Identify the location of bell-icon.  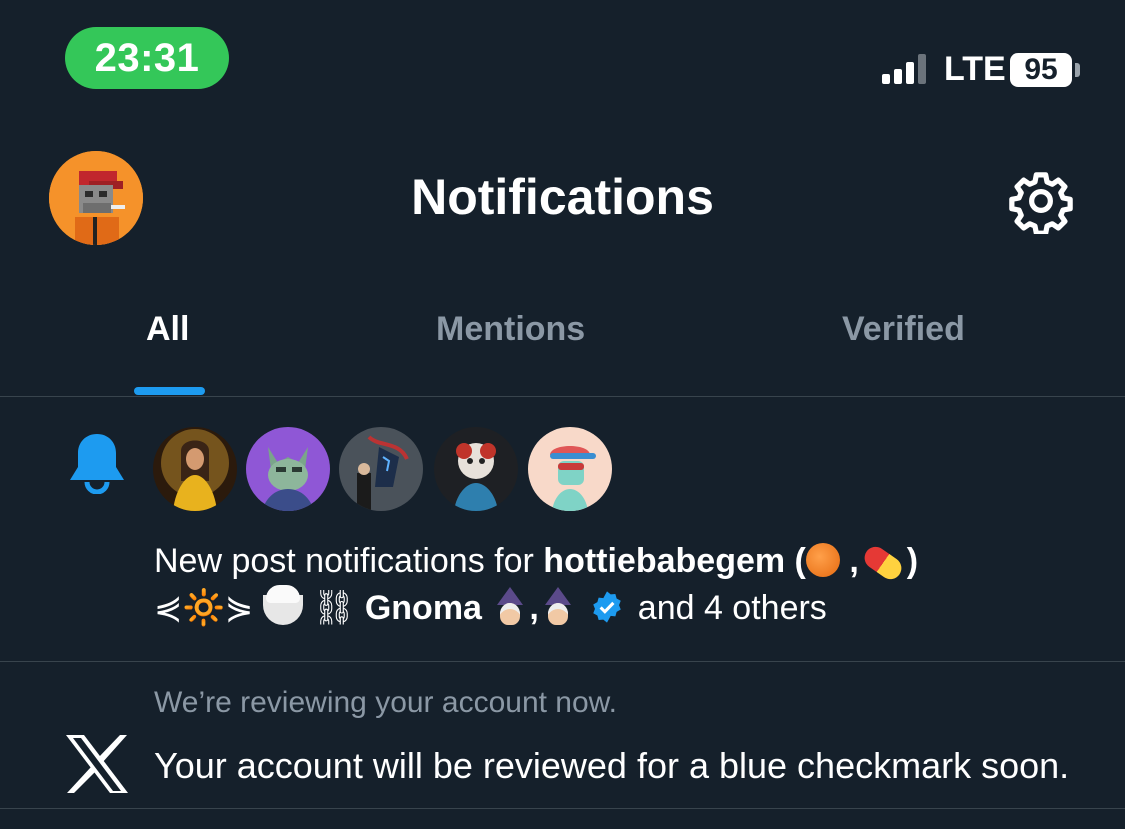
(97, 463).